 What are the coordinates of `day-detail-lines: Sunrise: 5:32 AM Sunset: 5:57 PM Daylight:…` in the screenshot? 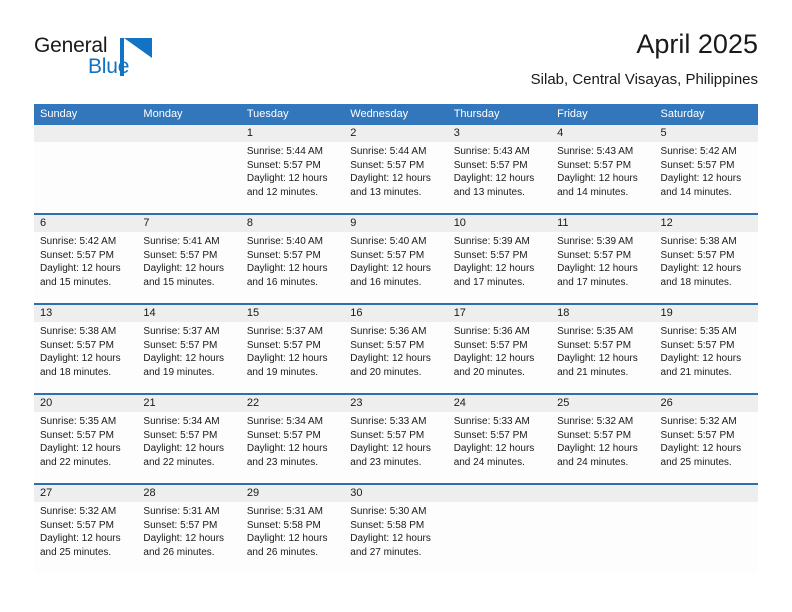 It's located at (706, 440).